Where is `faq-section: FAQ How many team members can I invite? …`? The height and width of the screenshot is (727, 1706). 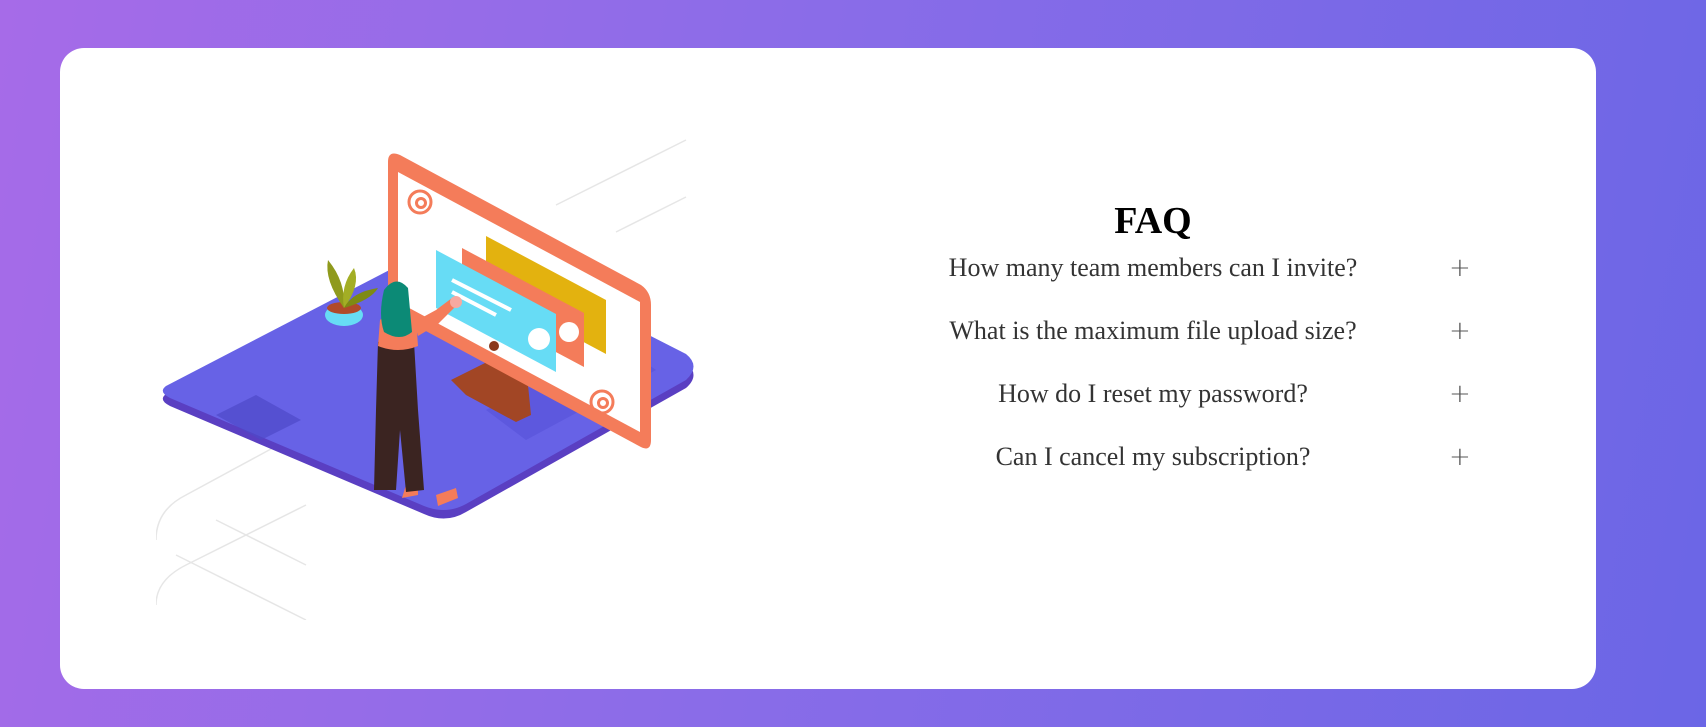 faq-section: FAQ How many team members can I invite? … is located at coordinates (1179, 350).